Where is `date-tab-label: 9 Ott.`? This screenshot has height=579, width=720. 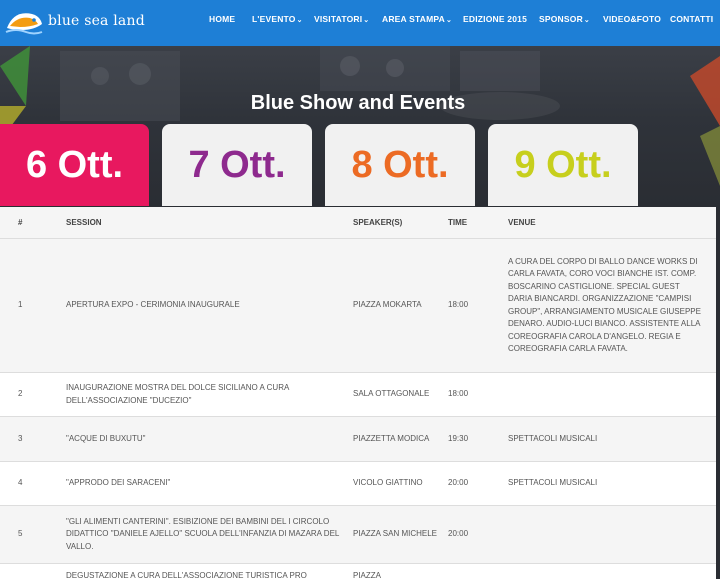 date-tab-label: 9 Ott. is located at coordinates (563, 164).